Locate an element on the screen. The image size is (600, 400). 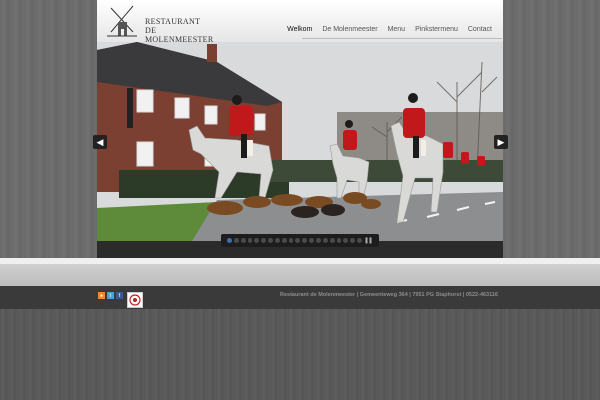
award-badge is located at coordinates (135, 300).